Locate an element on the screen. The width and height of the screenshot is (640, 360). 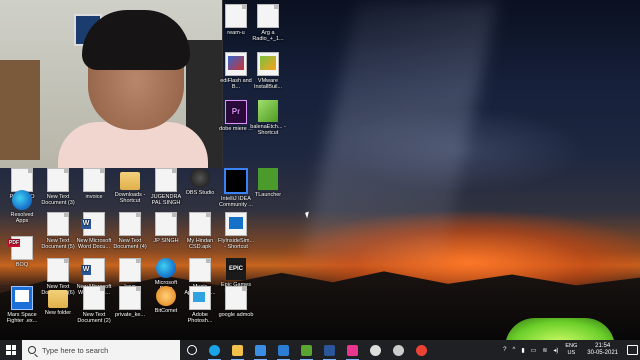
desktop-icon: JP SINGH is located at coordinates (166, 228).